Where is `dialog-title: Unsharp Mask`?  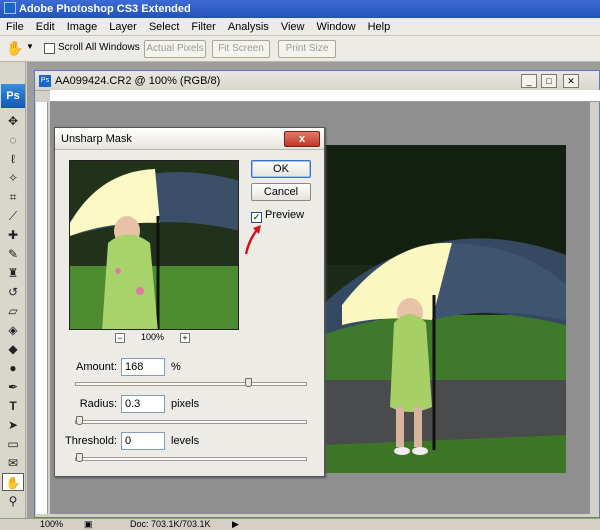 dialog-title: Unsharp Mask is located at coordinates (96, 139).